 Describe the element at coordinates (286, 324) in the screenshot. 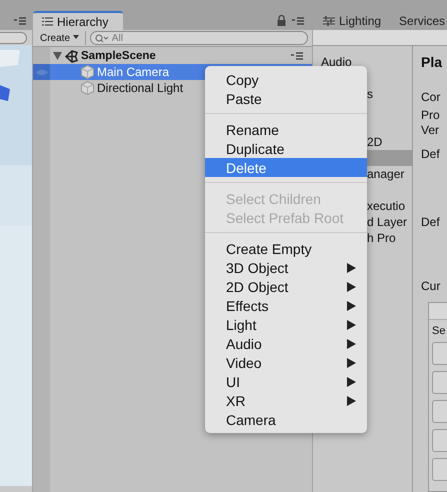

I see `menu-item: Light` at that location.